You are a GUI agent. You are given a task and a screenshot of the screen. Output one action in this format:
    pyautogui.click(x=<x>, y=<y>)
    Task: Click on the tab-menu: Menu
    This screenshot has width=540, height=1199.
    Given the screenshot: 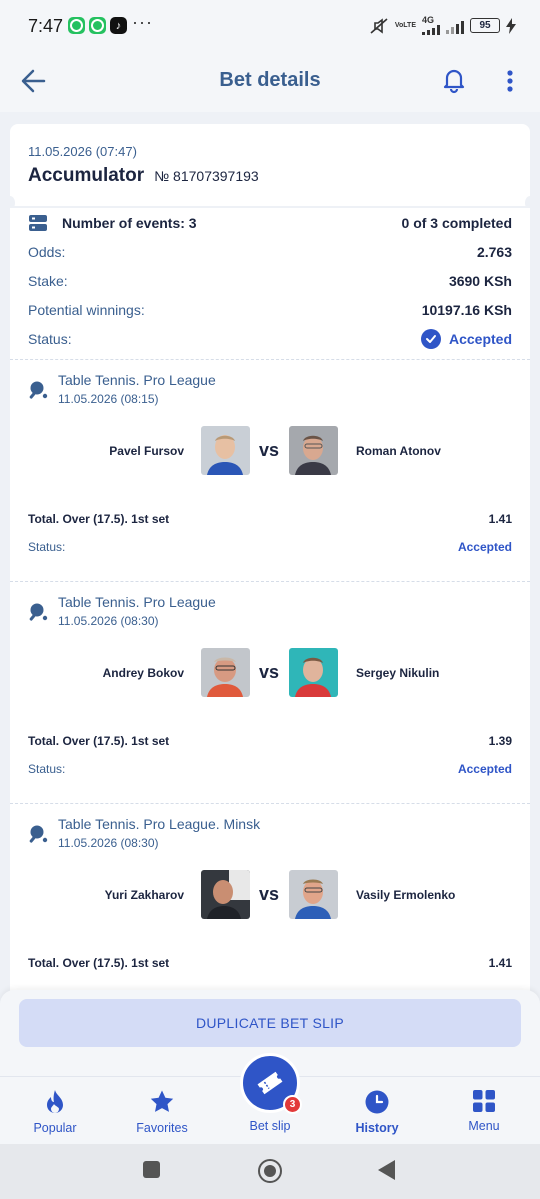 What is the action you would take?
    pyautogui.click(x=484, y=1111)
    